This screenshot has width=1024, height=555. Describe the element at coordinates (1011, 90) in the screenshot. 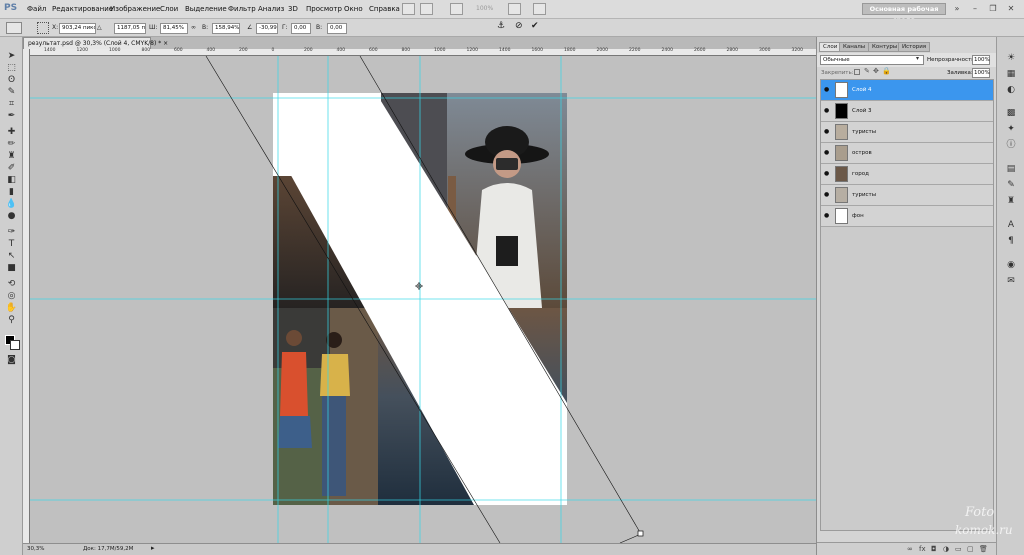

I see `masks-panel-icon: ◐` at that location.